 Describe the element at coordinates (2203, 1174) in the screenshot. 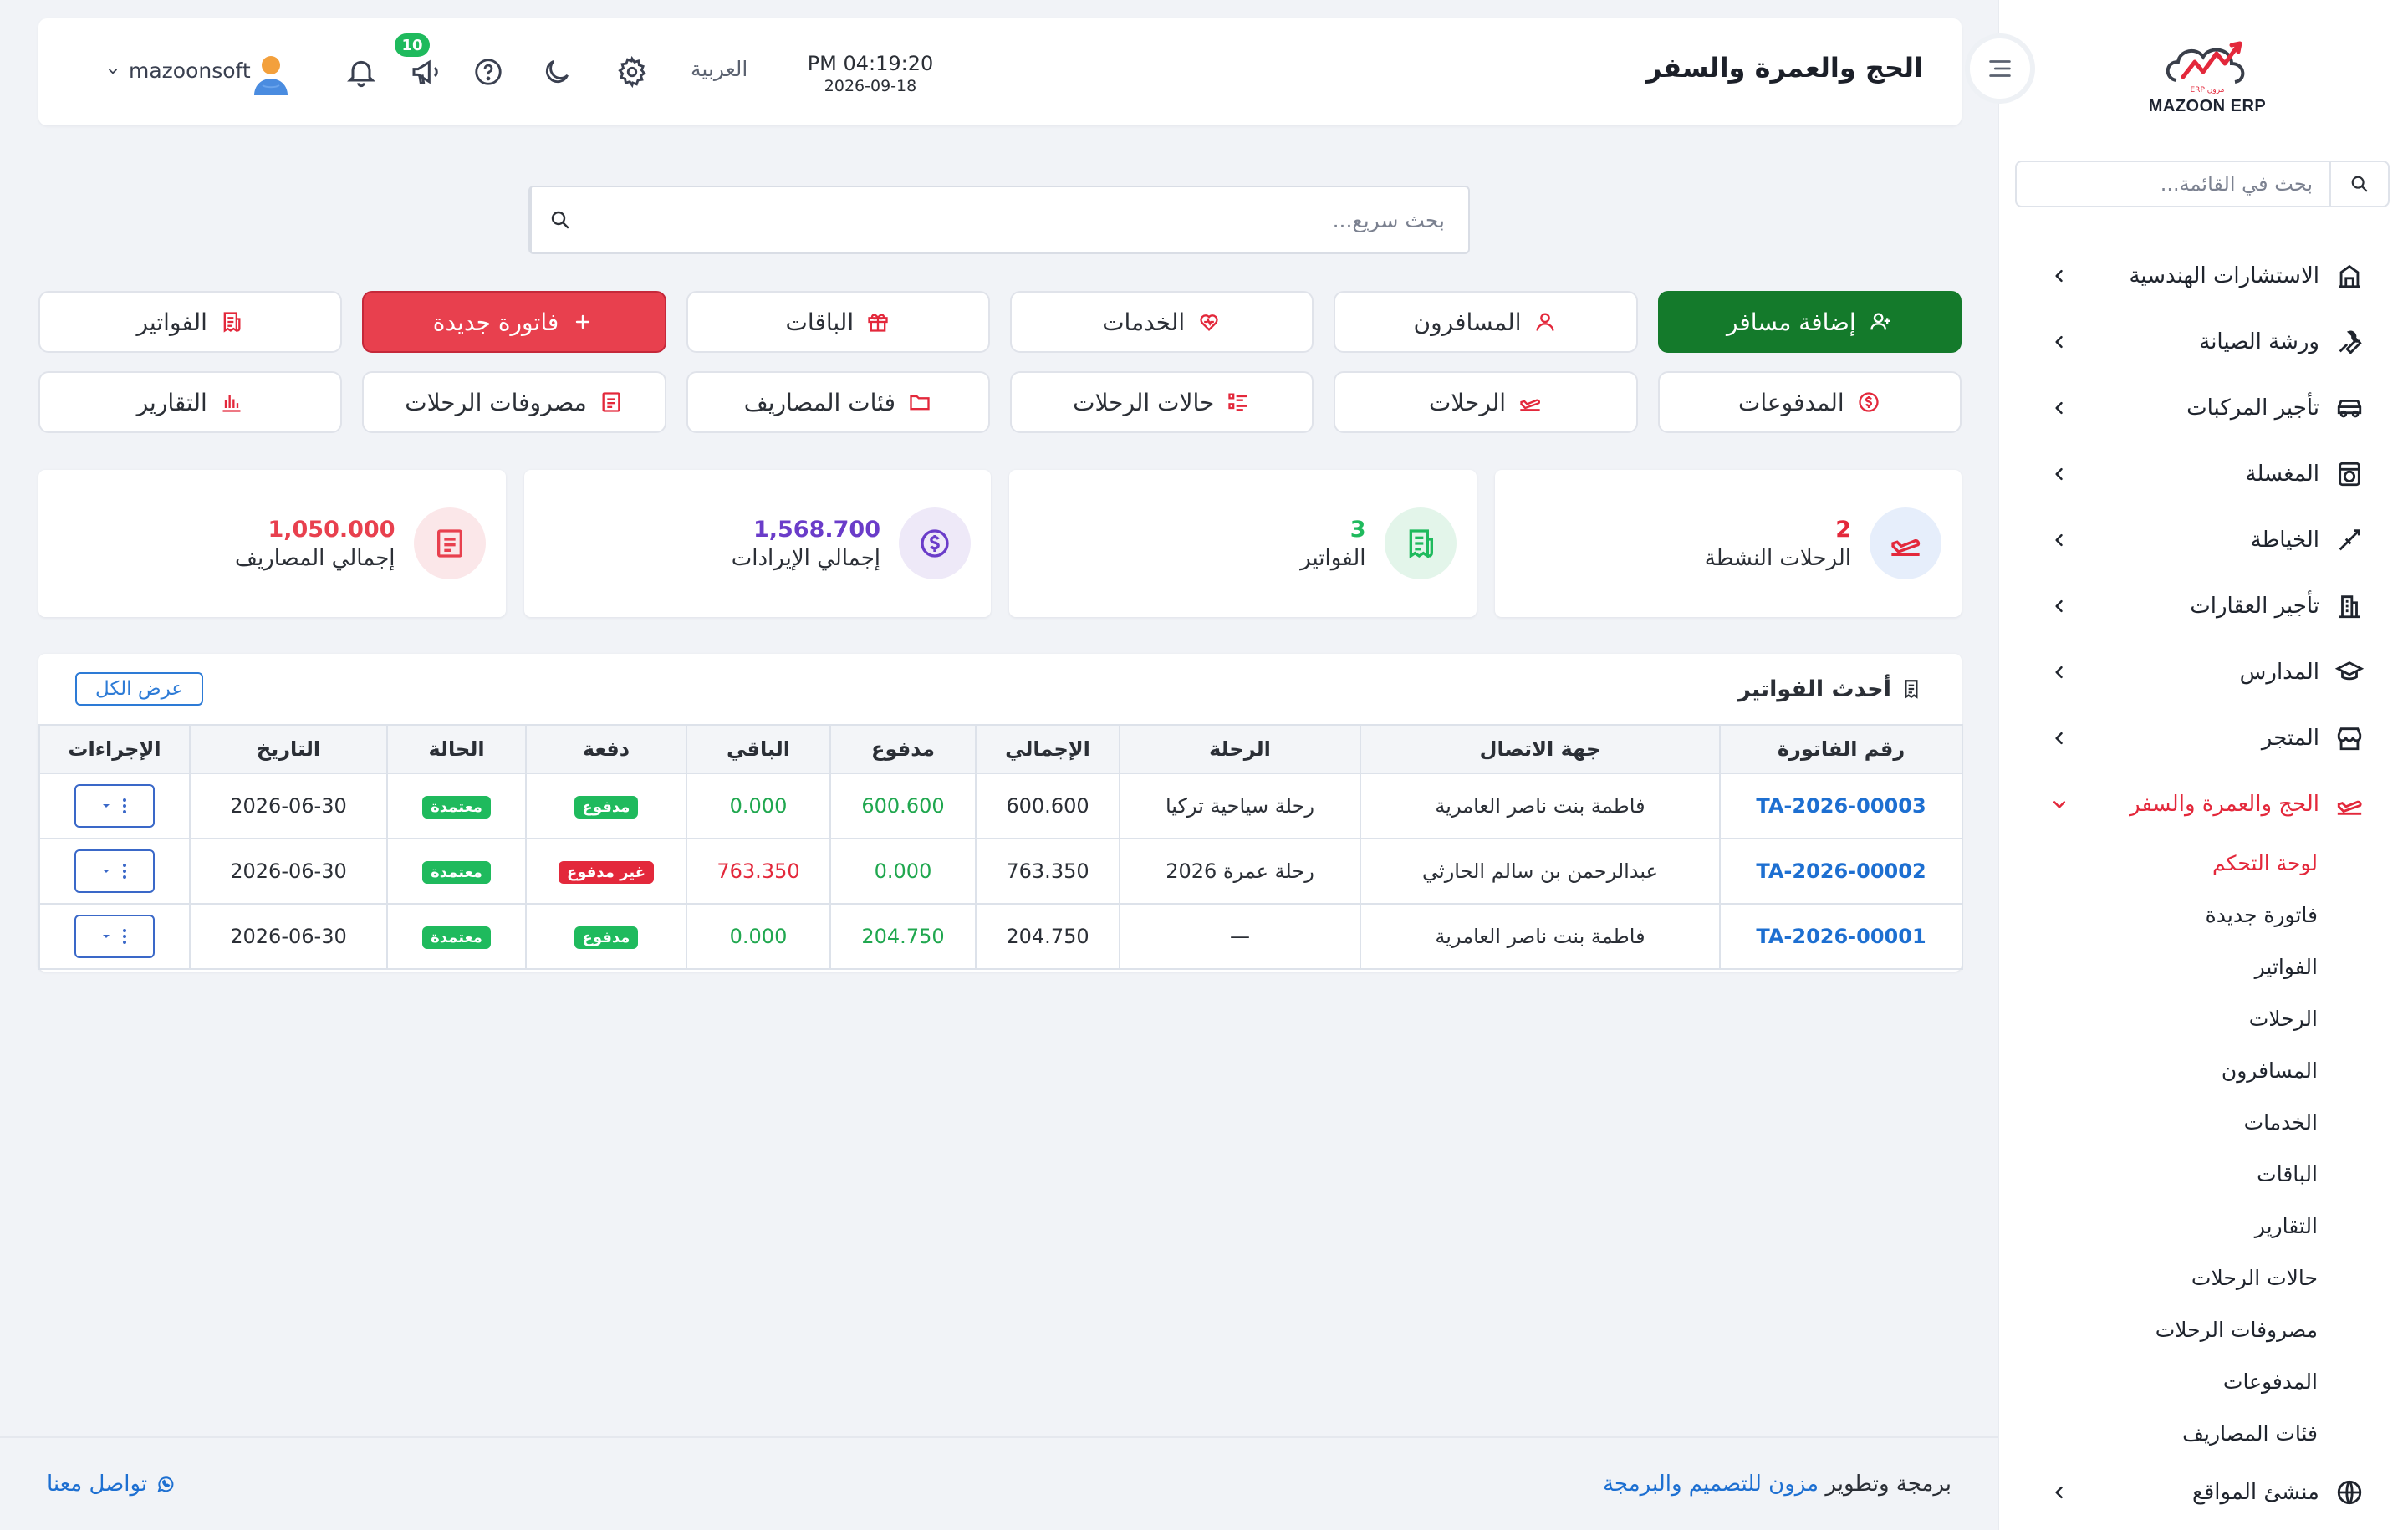

I see `sidebar-subitem-packages: الباقات` at that location.